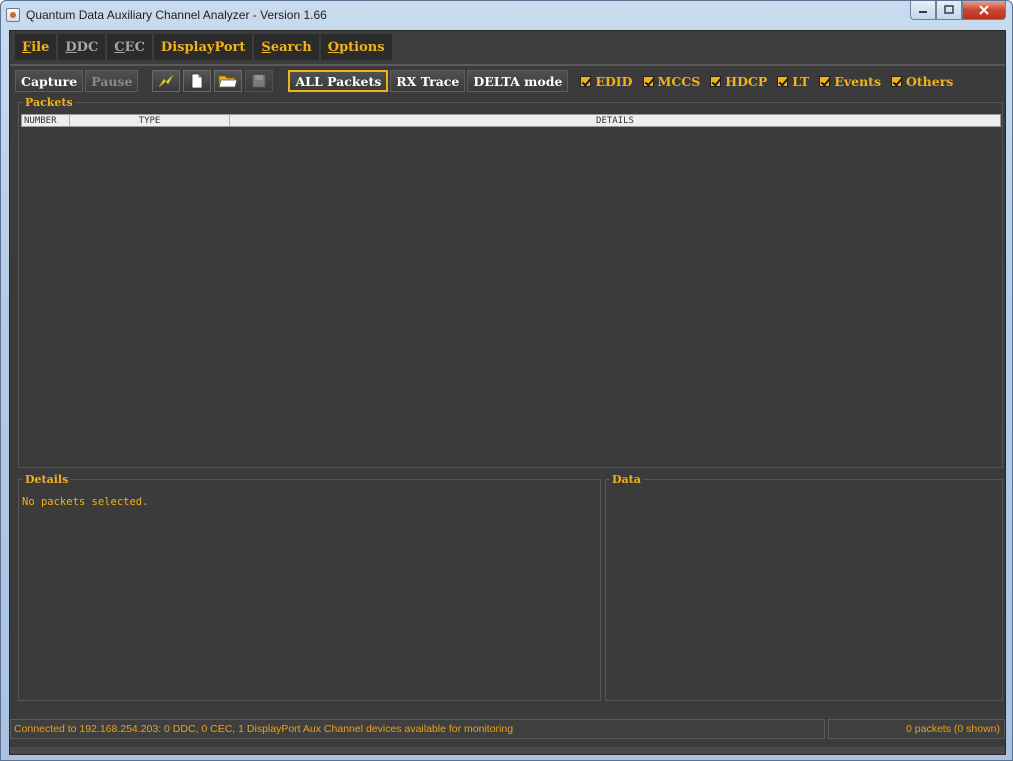 Image resolution: width=1013 pixels, height=761 pixels. Describe the element at coordinates (507, 65) in the screenshot. I see `menu-separator` at that location.